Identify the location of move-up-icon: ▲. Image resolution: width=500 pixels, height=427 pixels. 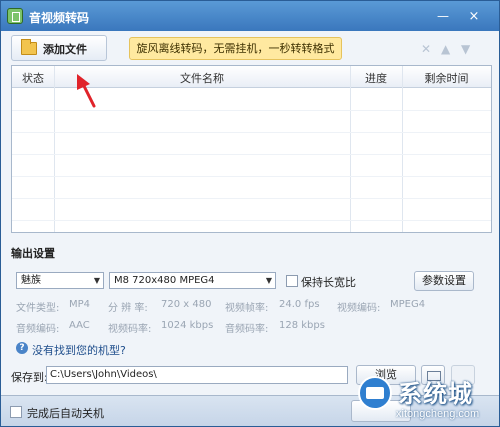
(445, 49).